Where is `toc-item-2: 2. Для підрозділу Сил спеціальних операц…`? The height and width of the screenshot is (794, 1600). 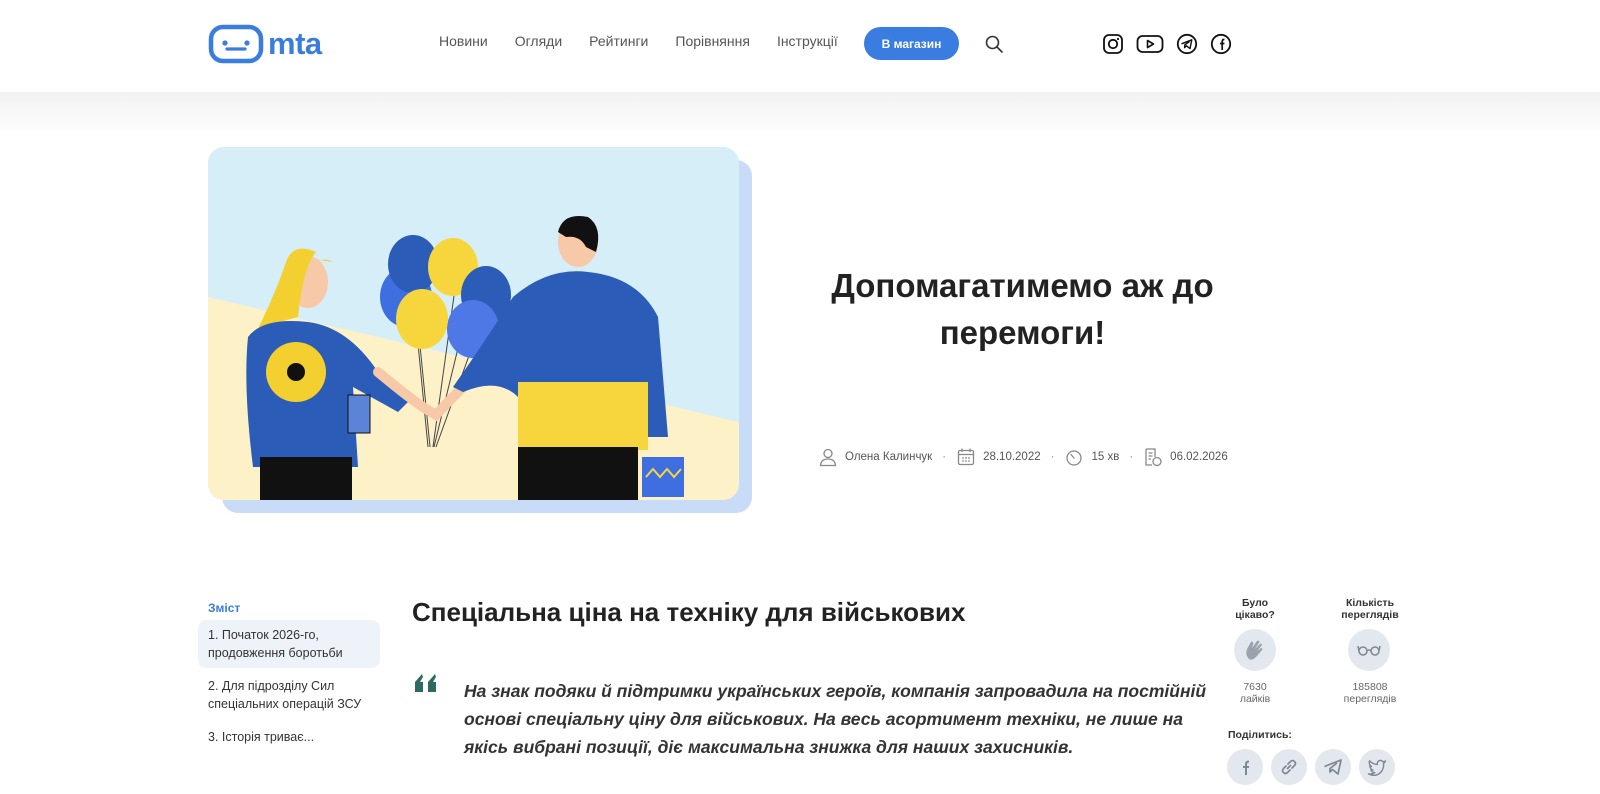 toc-item-2: 2. Для підрозділу Сил спеціальних операц… is located at coordinates (289, 695).